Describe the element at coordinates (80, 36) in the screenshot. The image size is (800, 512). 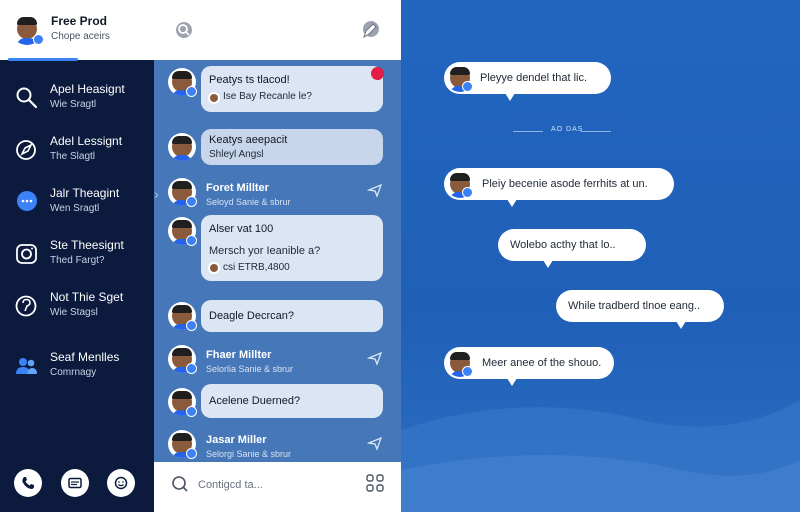
I see `profile-status: Chope aceirs` at that location.